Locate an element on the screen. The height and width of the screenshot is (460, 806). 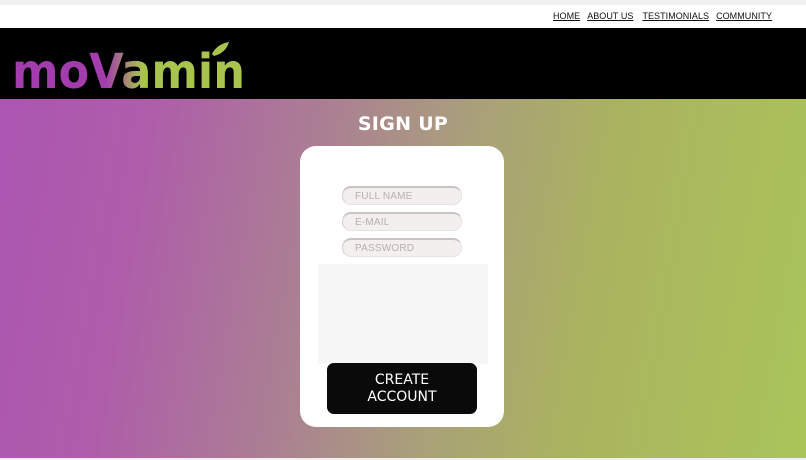
password-input: PASSWORD is located at coordinates (402, 247).